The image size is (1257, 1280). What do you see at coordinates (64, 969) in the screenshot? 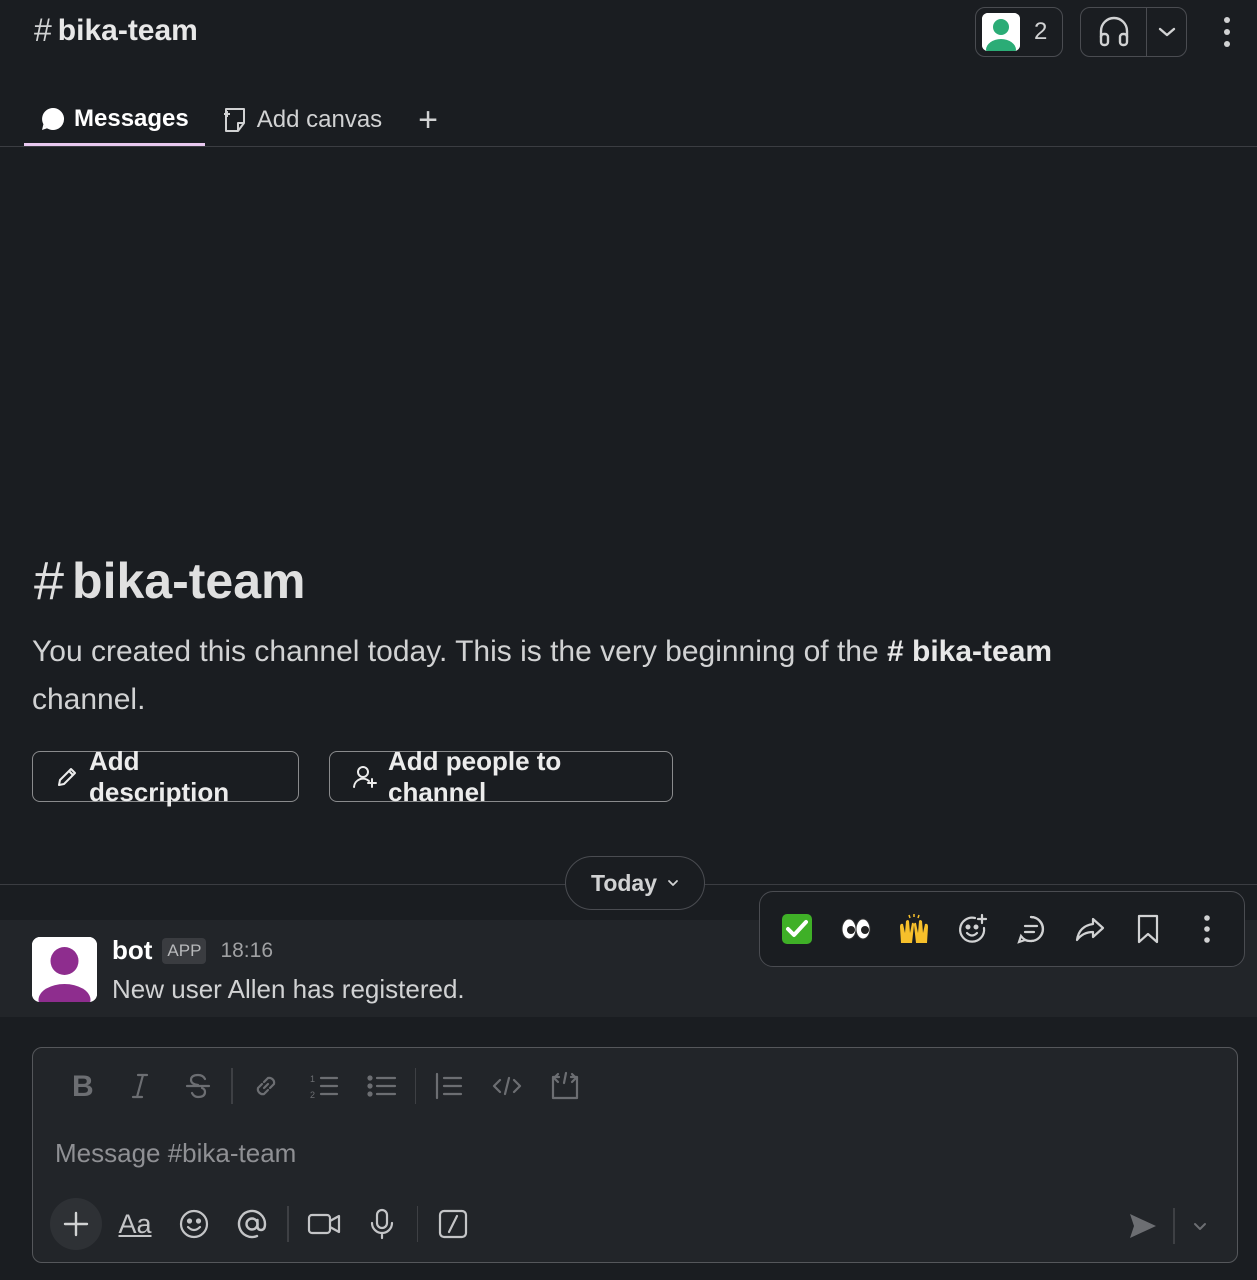
I see `bot-avatar` at bounding box center [64, 969].